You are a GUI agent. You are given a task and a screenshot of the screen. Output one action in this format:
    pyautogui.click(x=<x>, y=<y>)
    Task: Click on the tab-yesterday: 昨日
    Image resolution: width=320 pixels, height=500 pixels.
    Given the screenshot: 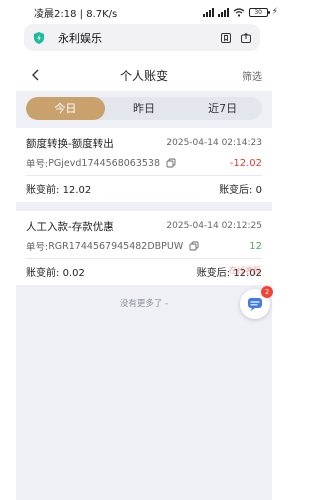 What is the action you would take?
    pyautogui.click(x=144, y=108)
    